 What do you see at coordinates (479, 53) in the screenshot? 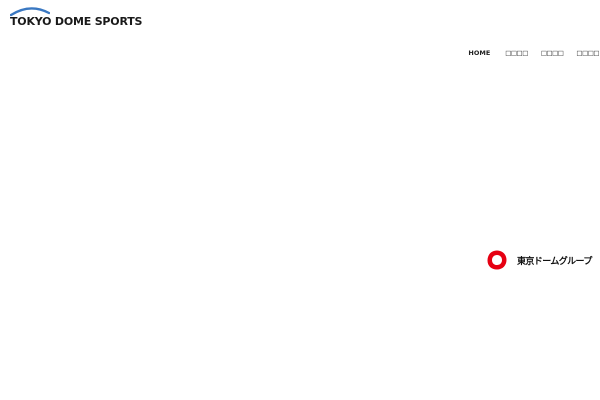
I see `nav-home: HOME` at bounding box center [479, 53].